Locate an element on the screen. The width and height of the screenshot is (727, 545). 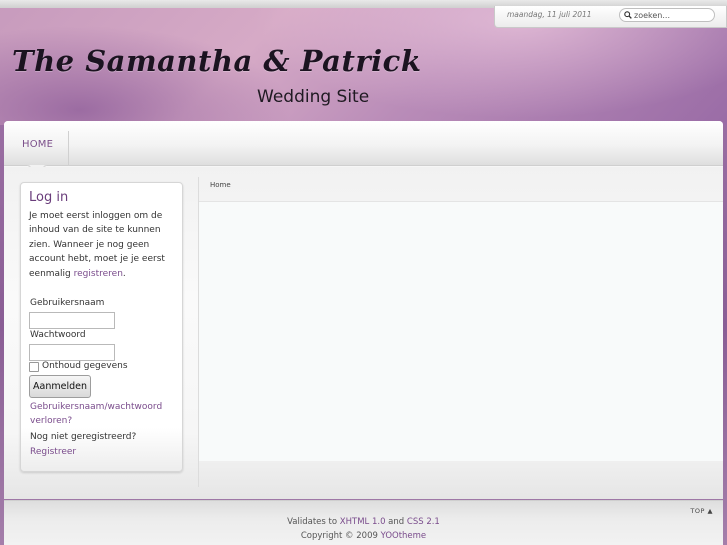
back-to-top-link: TOP ▲ is located at coordinates (701, 511).